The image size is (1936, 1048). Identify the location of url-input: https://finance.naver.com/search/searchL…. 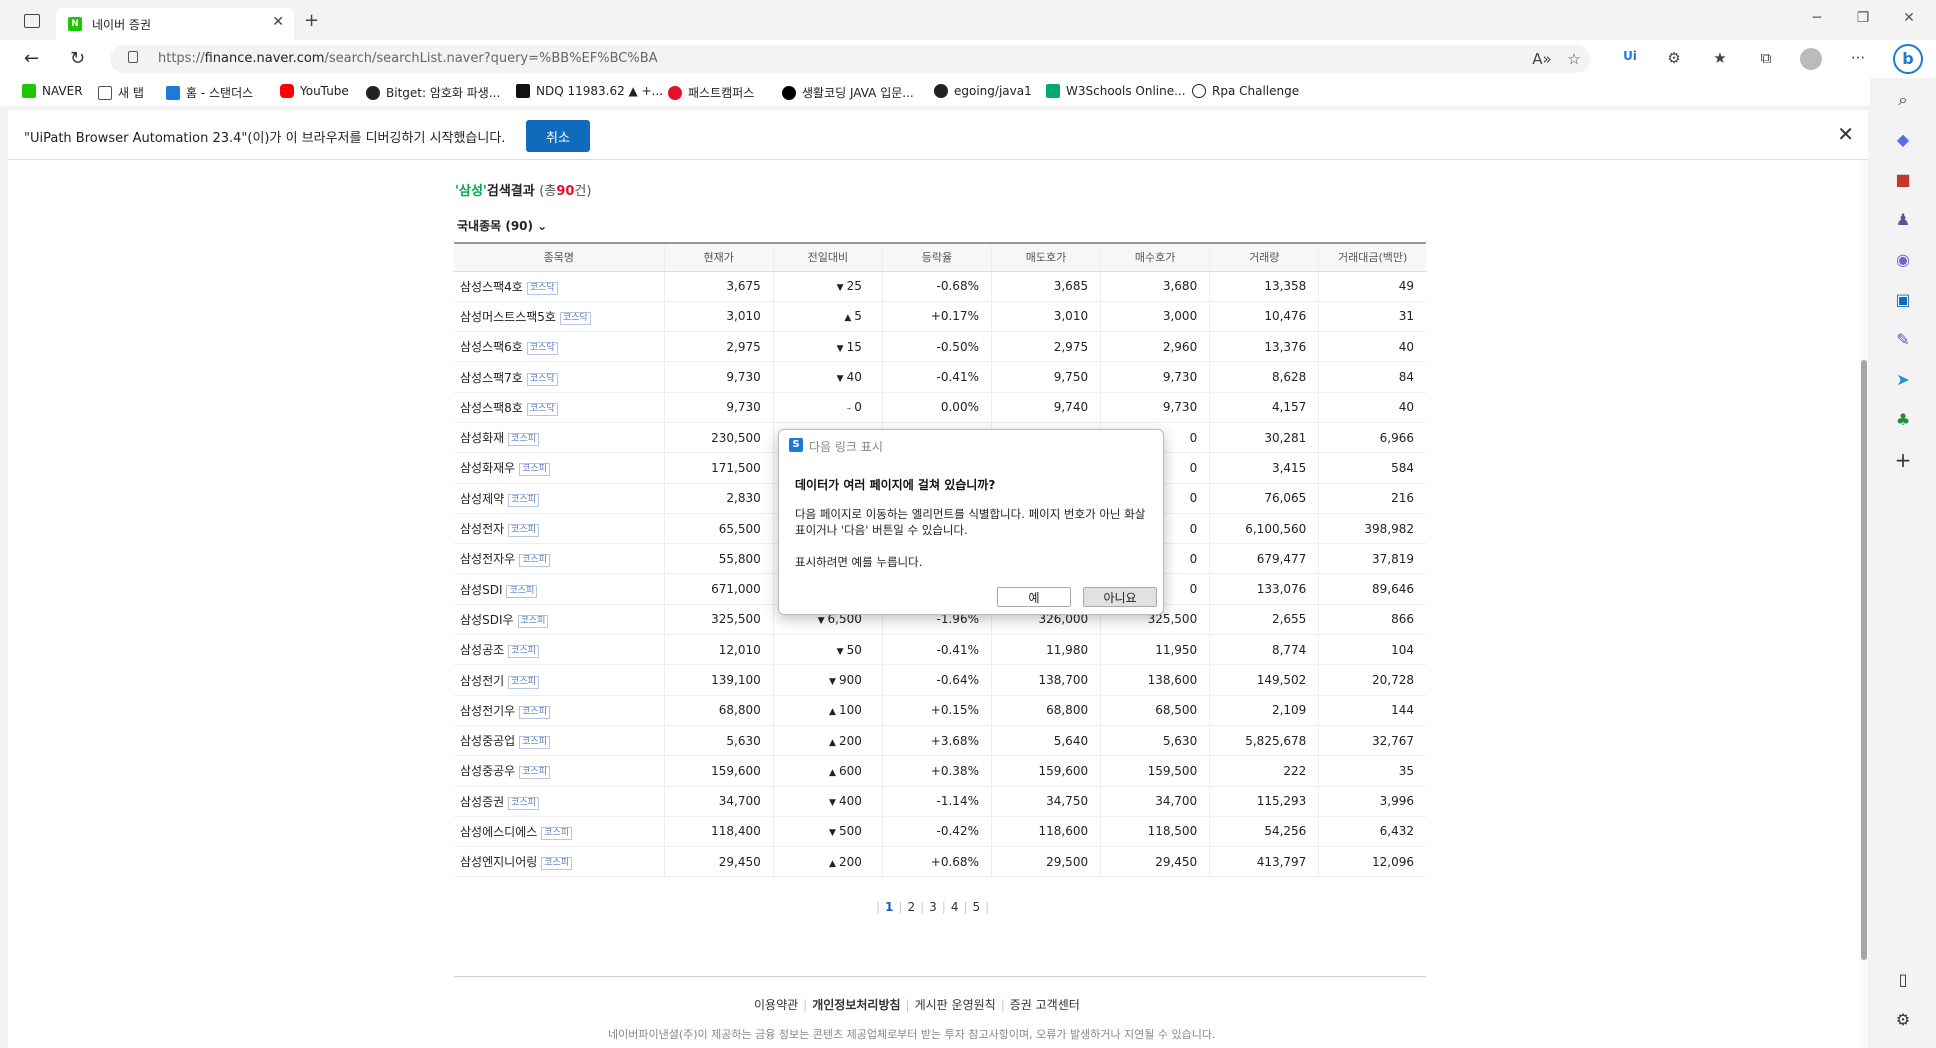
(850, 59).